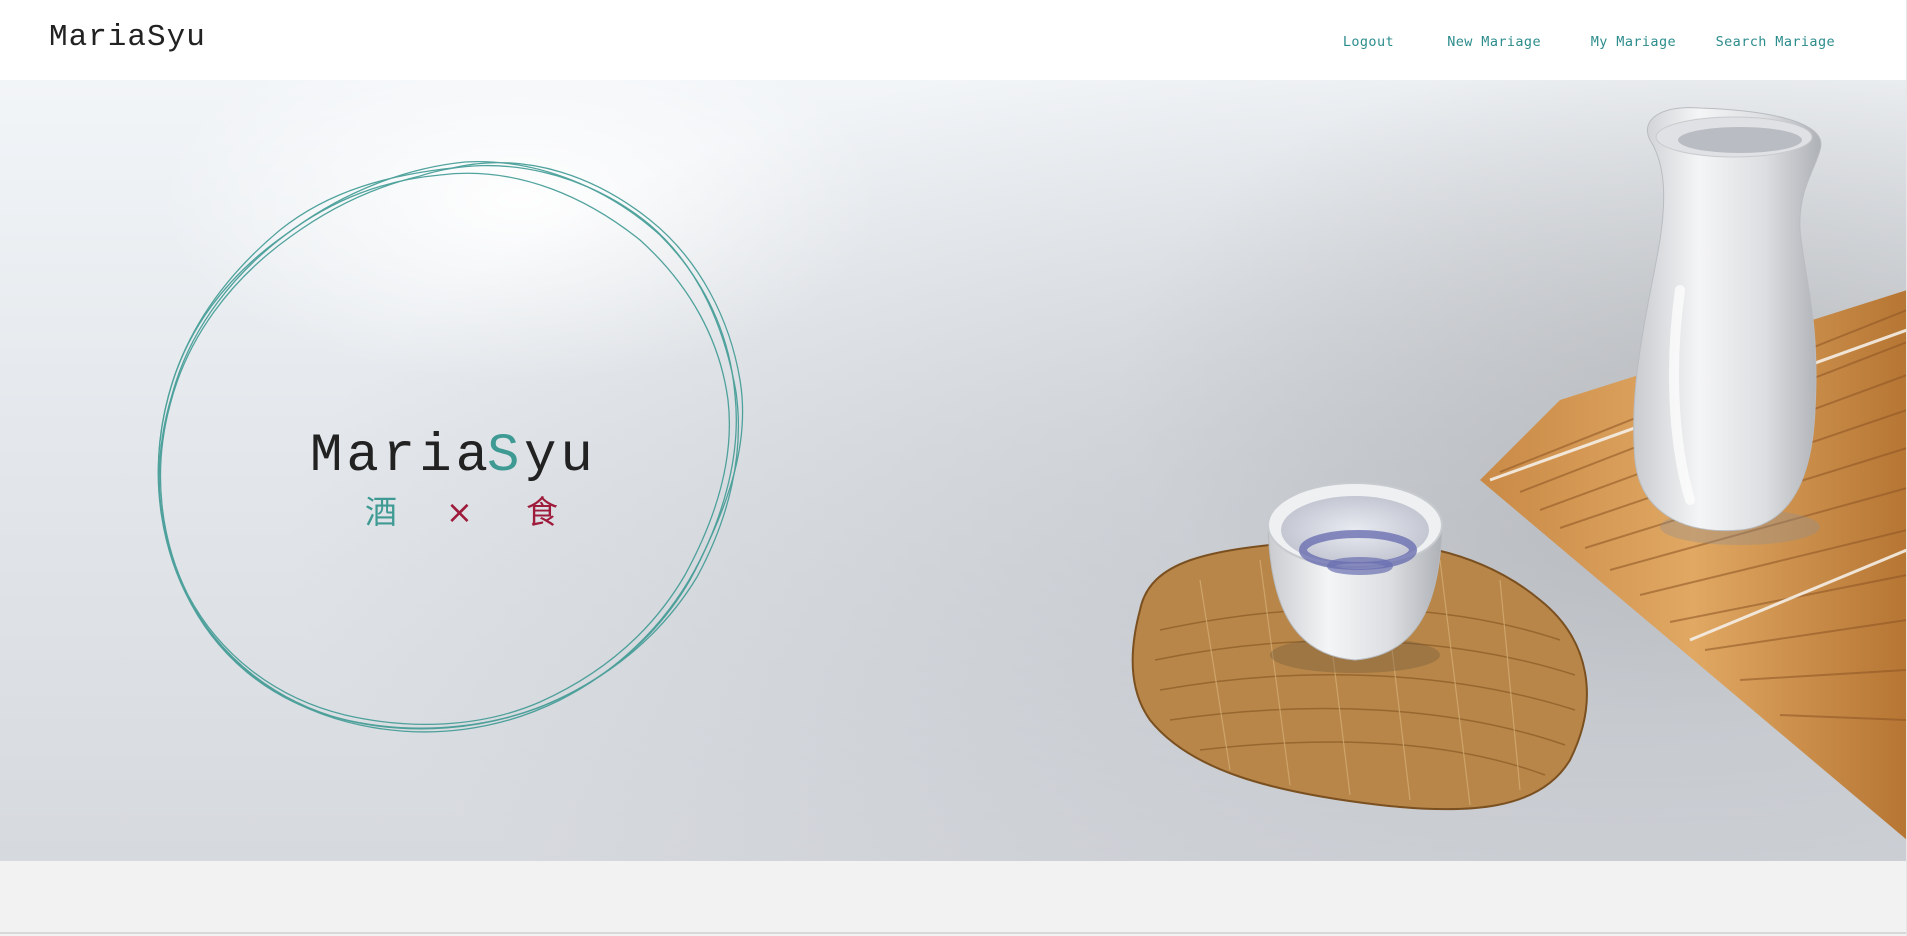 The height and width of the screenshot is (936, 1907). What do you see at coordinates (401, 456) in the screenshot?
I see `logo-title-maria: Maria` at bounding box center [401, 456].